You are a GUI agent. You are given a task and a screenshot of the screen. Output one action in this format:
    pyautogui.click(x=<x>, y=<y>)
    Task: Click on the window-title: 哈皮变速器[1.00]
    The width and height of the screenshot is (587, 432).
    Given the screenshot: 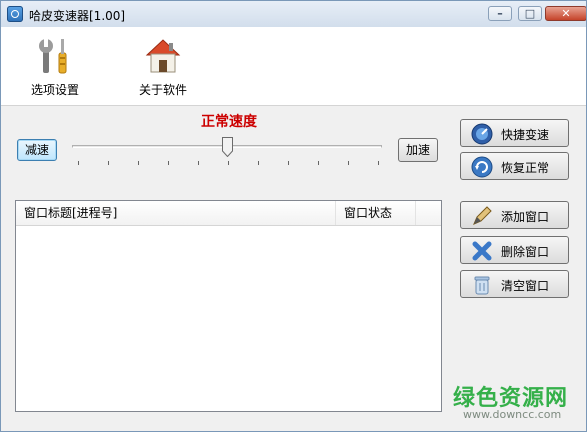 What is the action you would take?
    pyautogui.click(x=77, y=16)
    